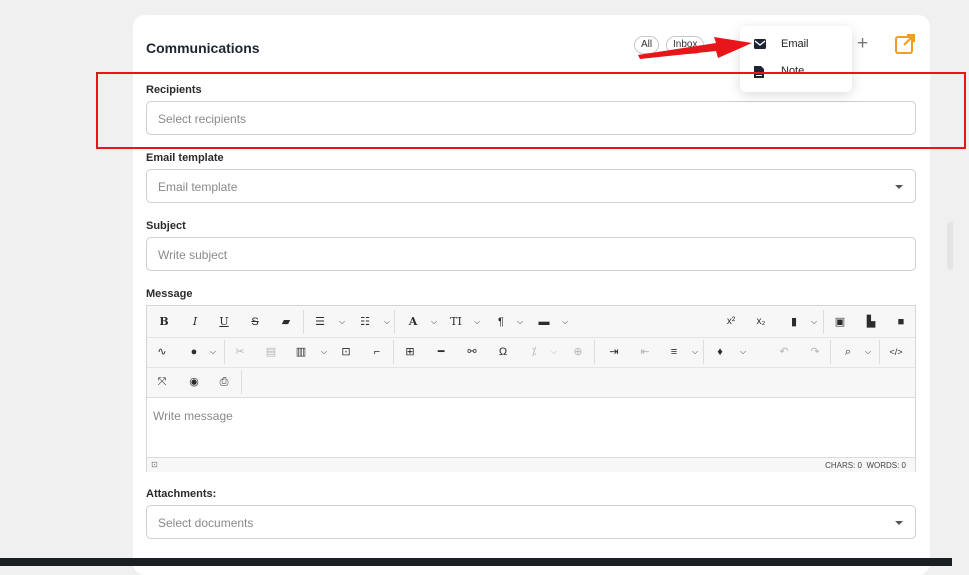 The height and width of the screenshot is (575, 969). I want to click on card-title: Communications, so click(203, 48).